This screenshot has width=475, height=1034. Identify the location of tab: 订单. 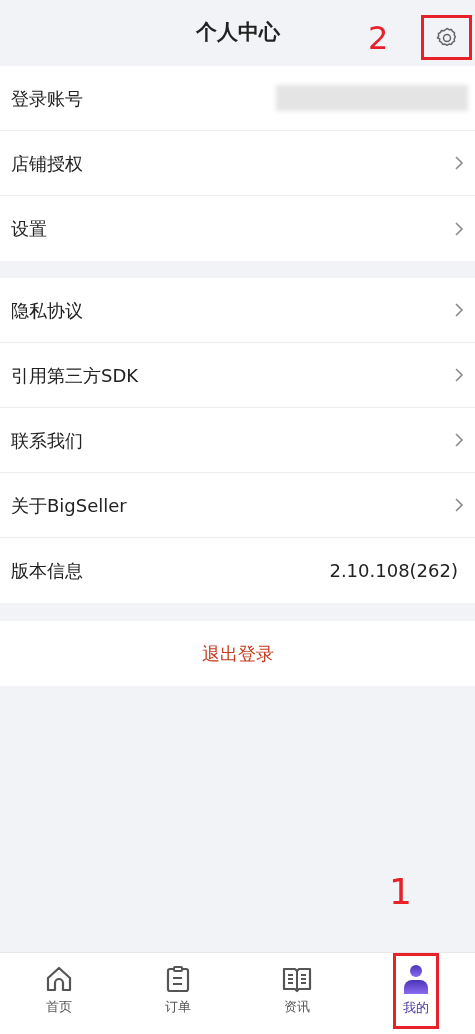
(178, 991).